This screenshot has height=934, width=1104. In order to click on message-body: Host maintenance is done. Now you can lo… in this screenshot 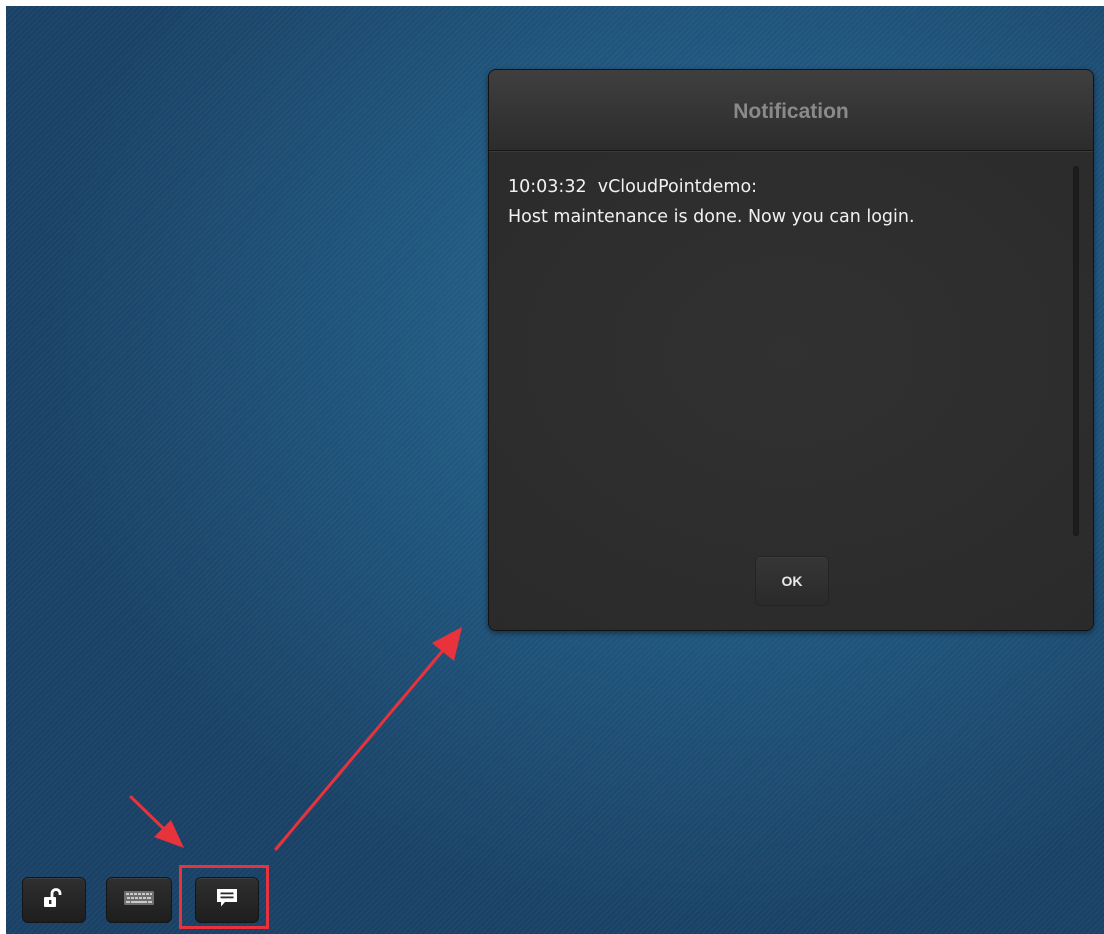, I will do `click(711, 217)`.